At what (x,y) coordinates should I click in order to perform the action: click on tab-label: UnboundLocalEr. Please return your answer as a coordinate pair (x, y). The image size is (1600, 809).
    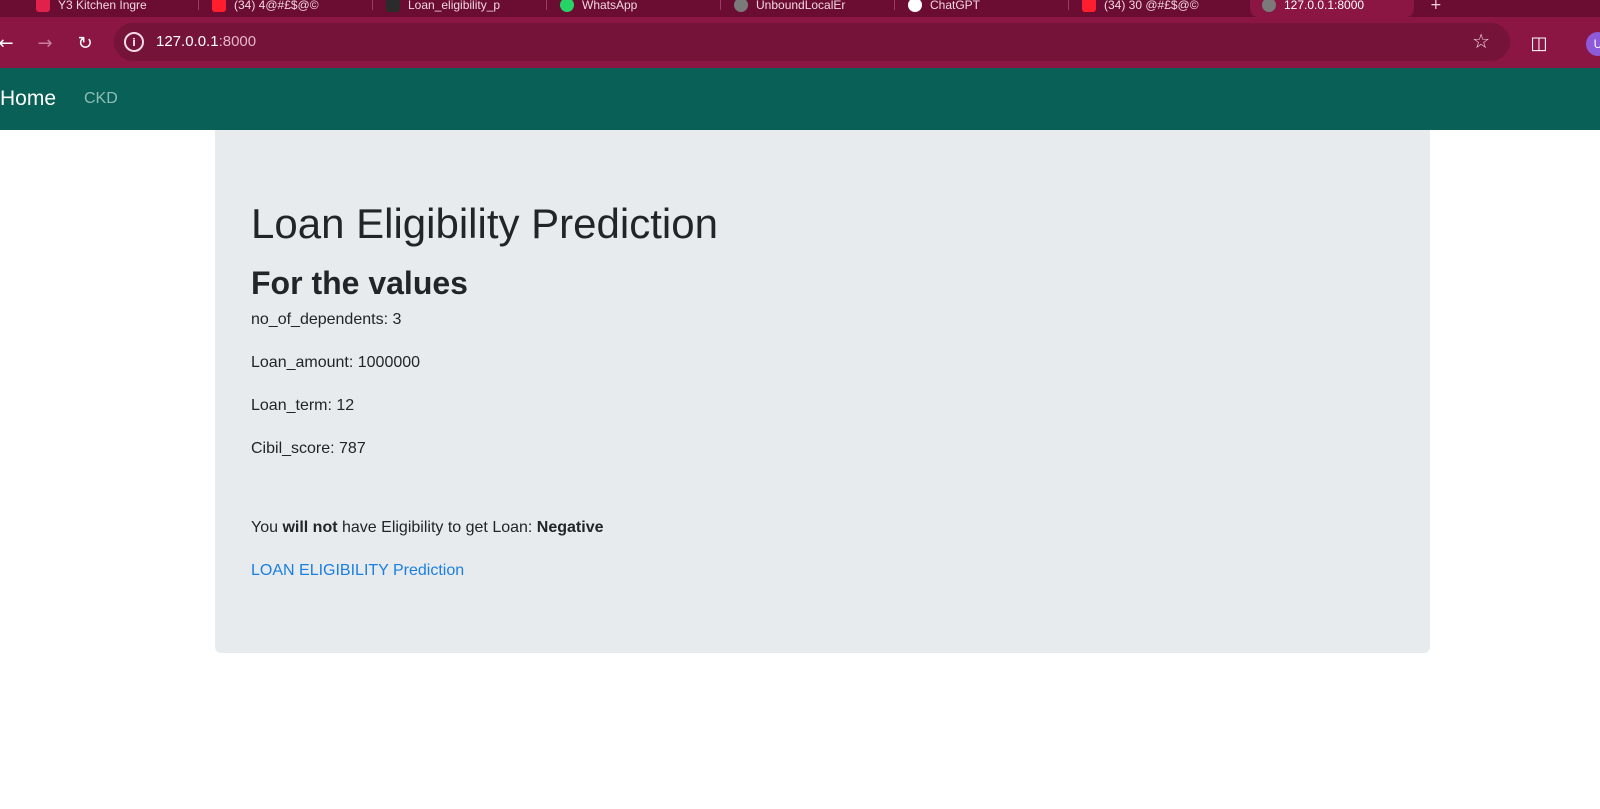
    Looking at the image, I should click on (801, 6).